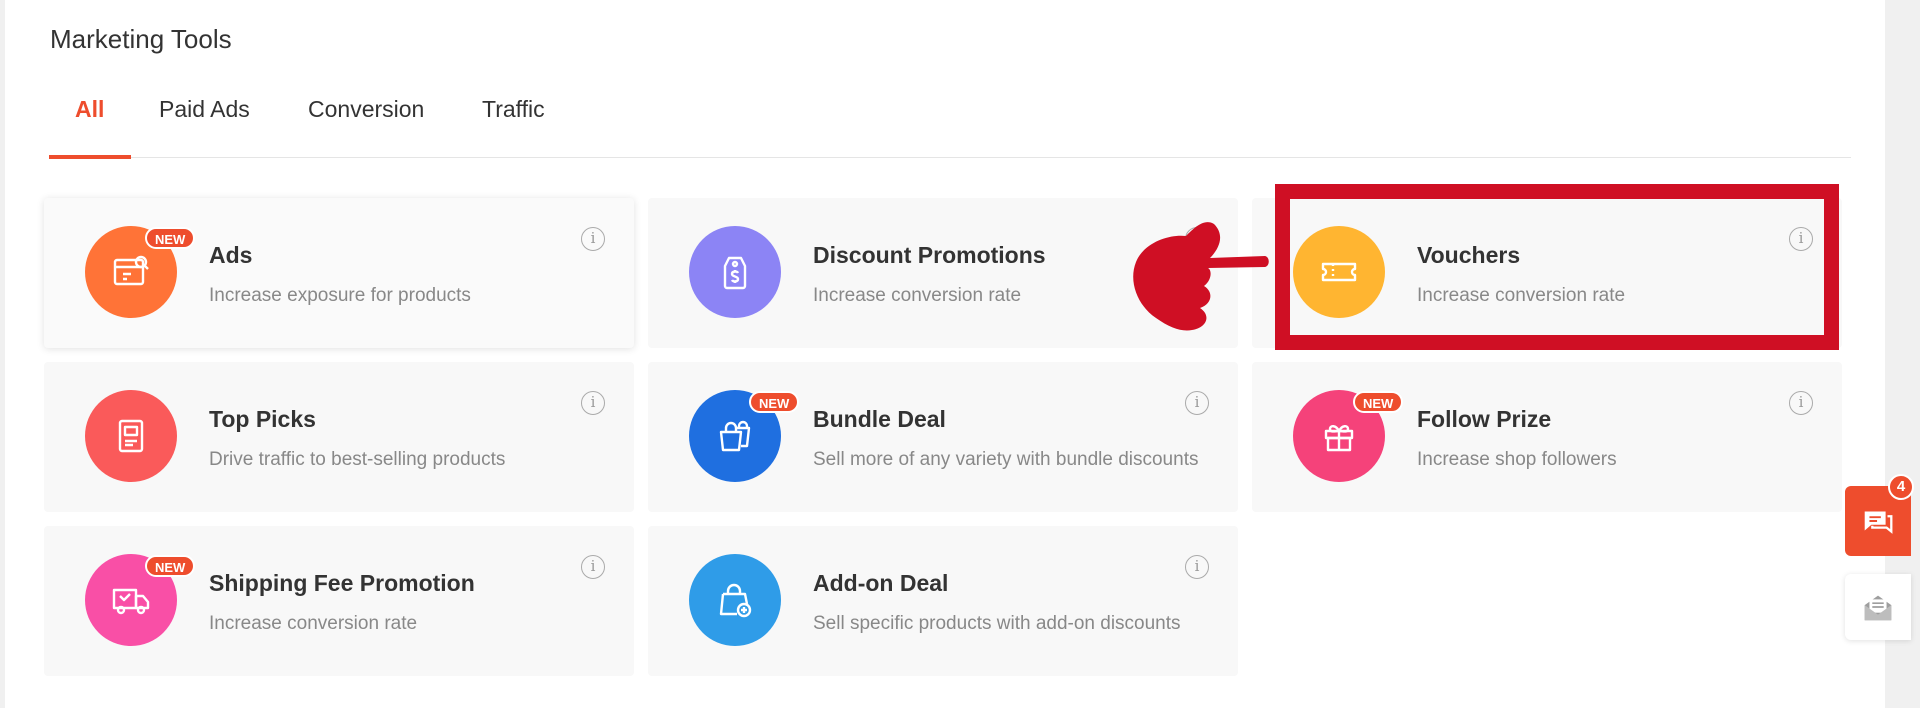 This screenshot has height=708, width=1920. I want to click on price-tag-icon, so click(735, 272).